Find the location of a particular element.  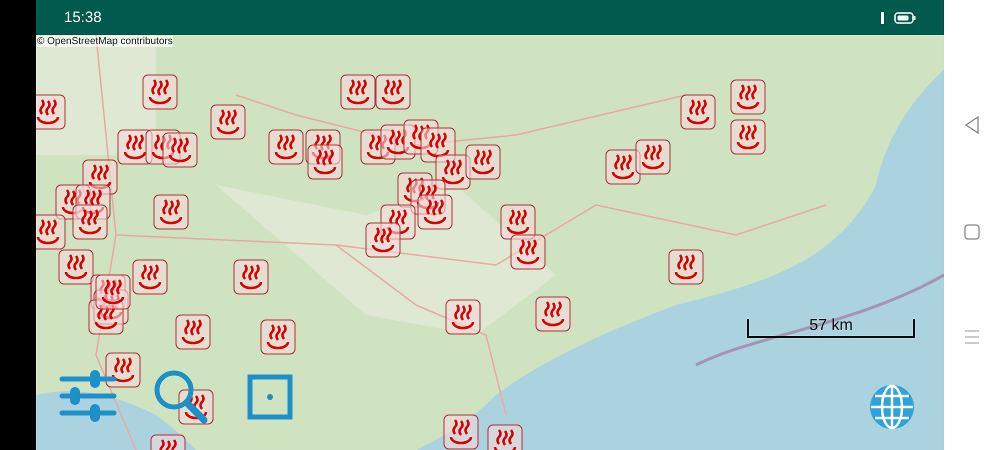

location-frame-icon is located at coordinates (270, 397).